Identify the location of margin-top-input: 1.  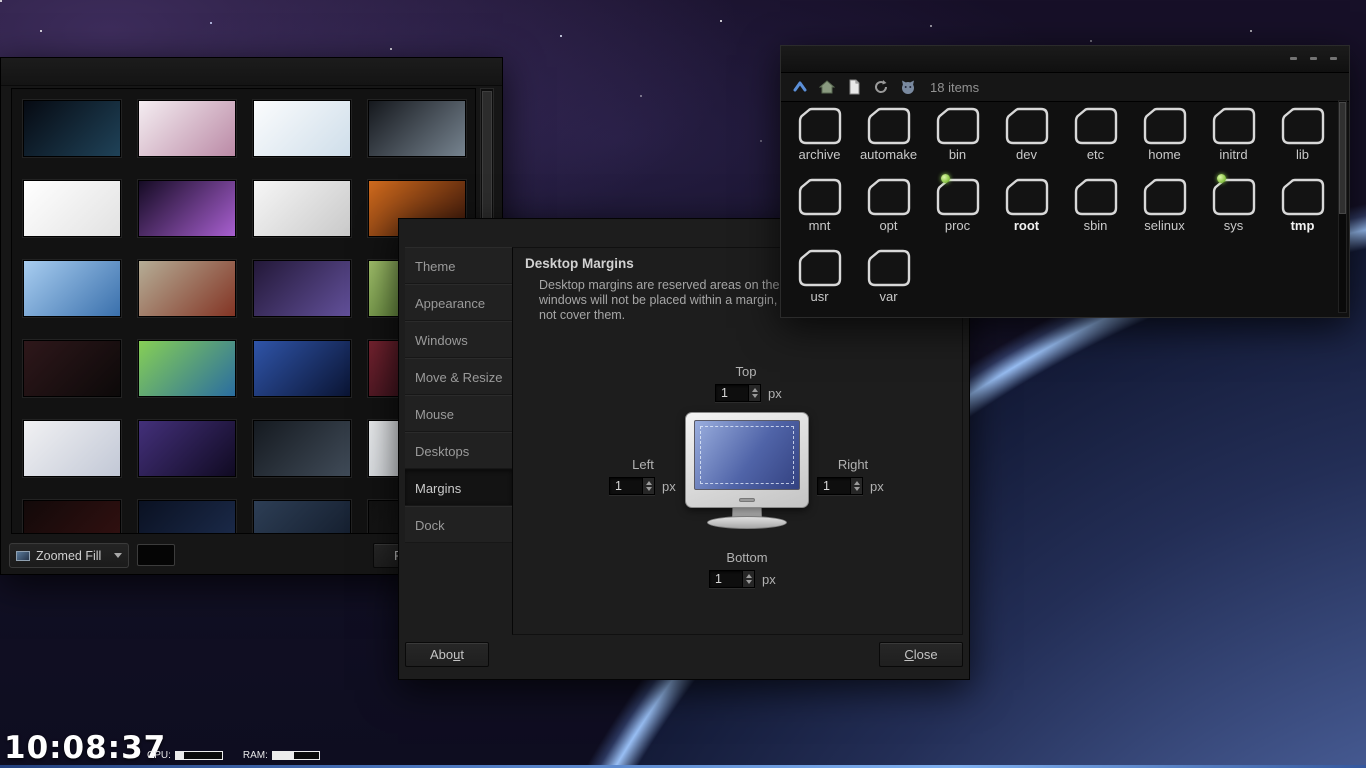
(738, 393).